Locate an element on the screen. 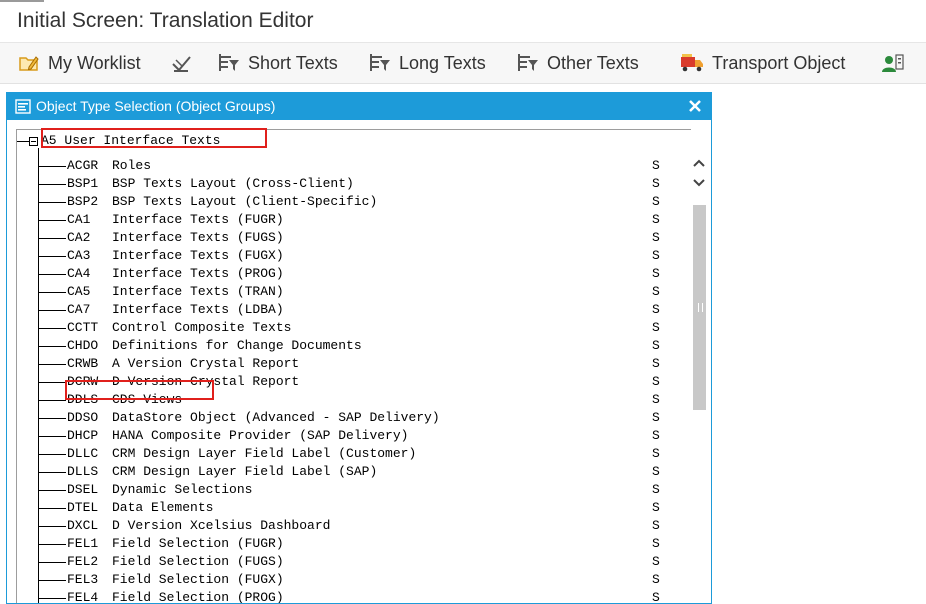 This screenshot has height=604, width=926. tree-item-dlls: DLLS CRM Design Layer Field Label (SAP) S is located at coordinates (358, 472).